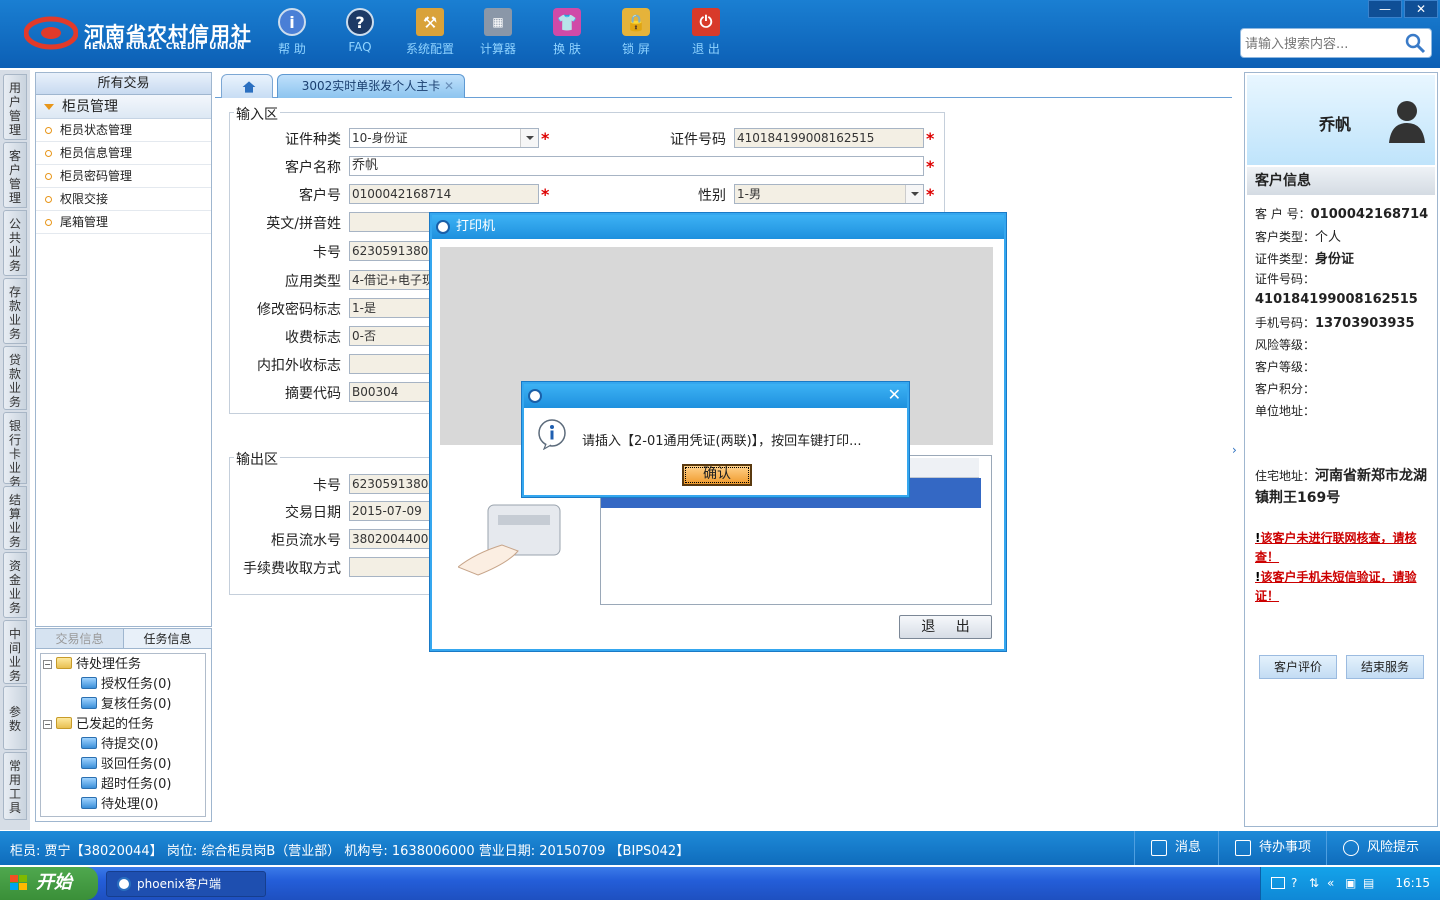 Image resolution: width=1440 pixels, height=900 pixels. Describe the element at coordinates (829, 138) in the screenshot. I see `id-number-field: 410184199008162515` at that location.